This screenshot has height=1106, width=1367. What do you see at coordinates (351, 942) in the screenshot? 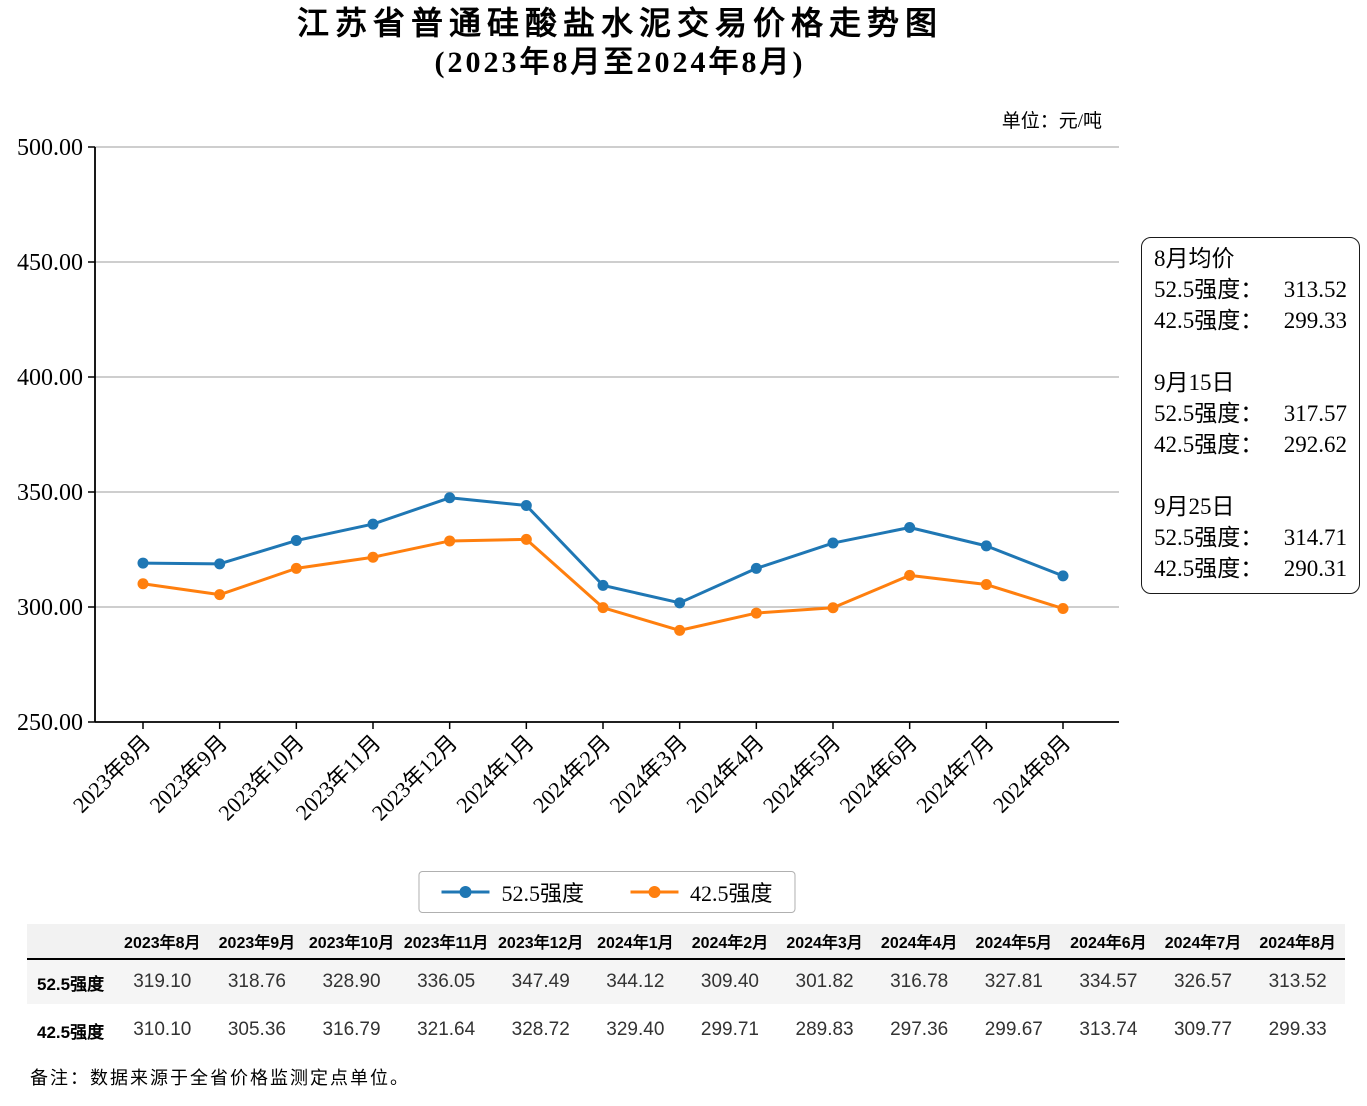
I see `table-header-cell: 2023年10月` at bounding box center [351, 942].